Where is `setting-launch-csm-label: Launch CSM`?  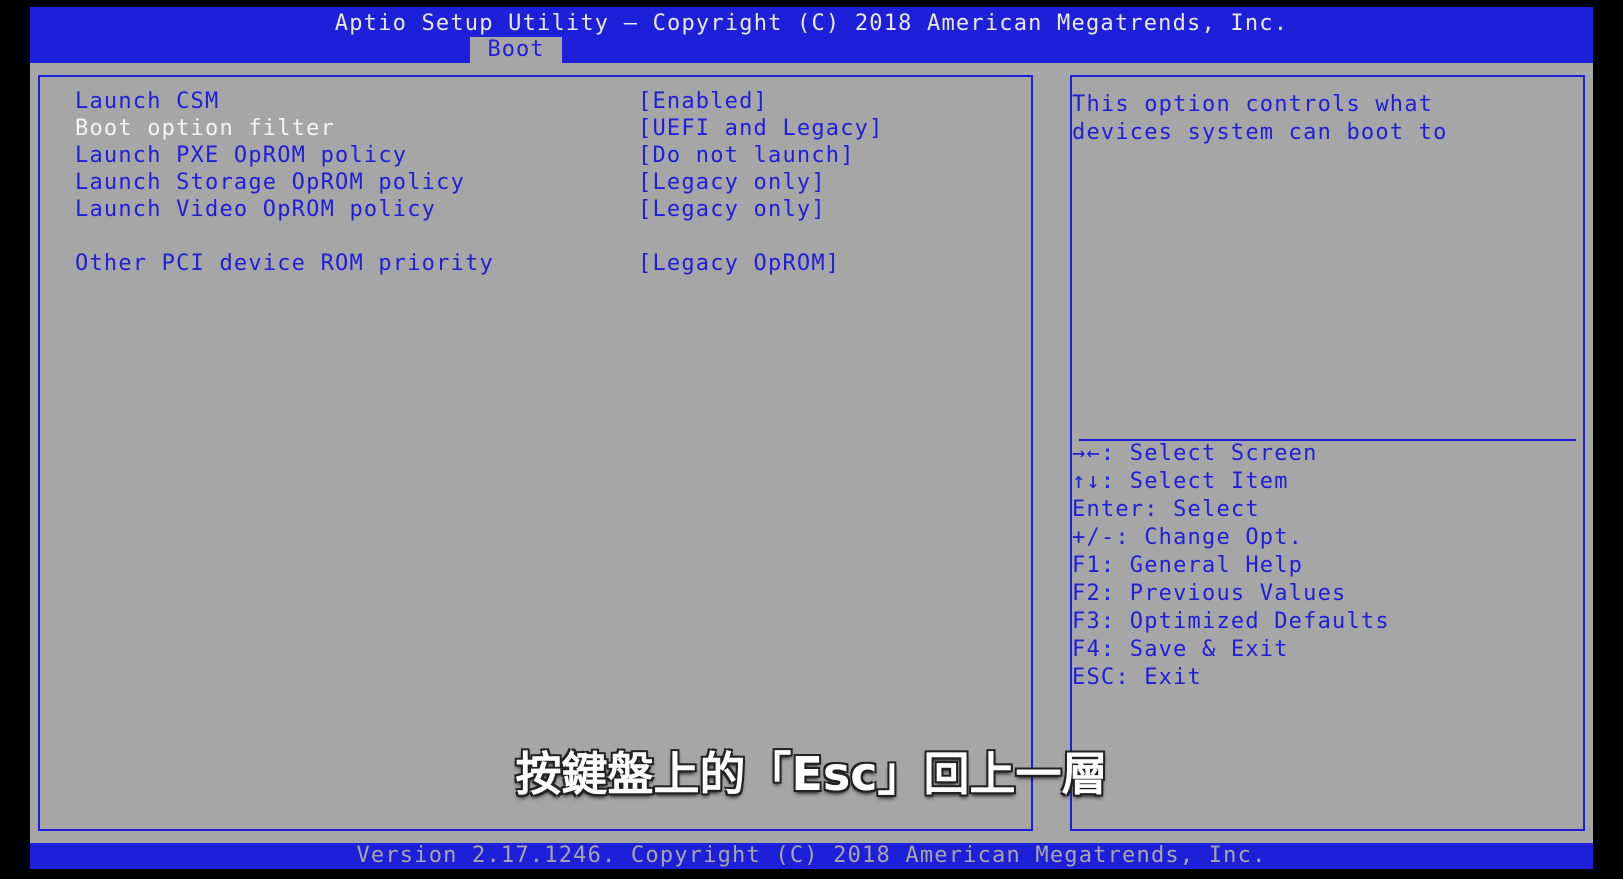
setting-launch-csm-label: Launch CSM is located at coordinates (147, 102).